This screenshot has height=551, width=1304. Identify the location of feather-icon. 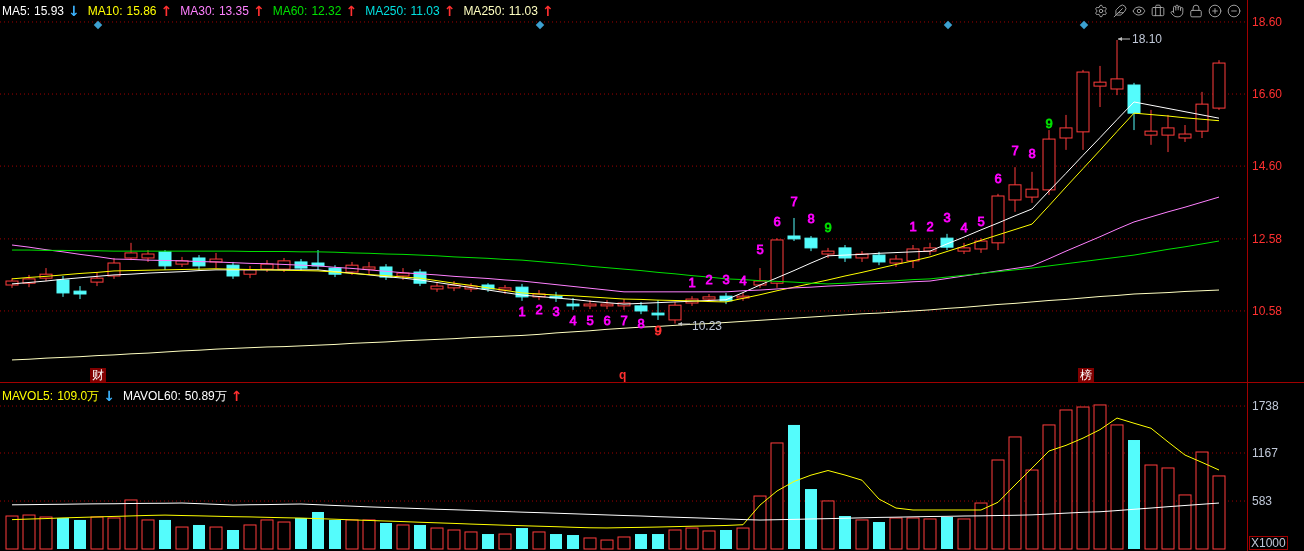
(1120, 11).